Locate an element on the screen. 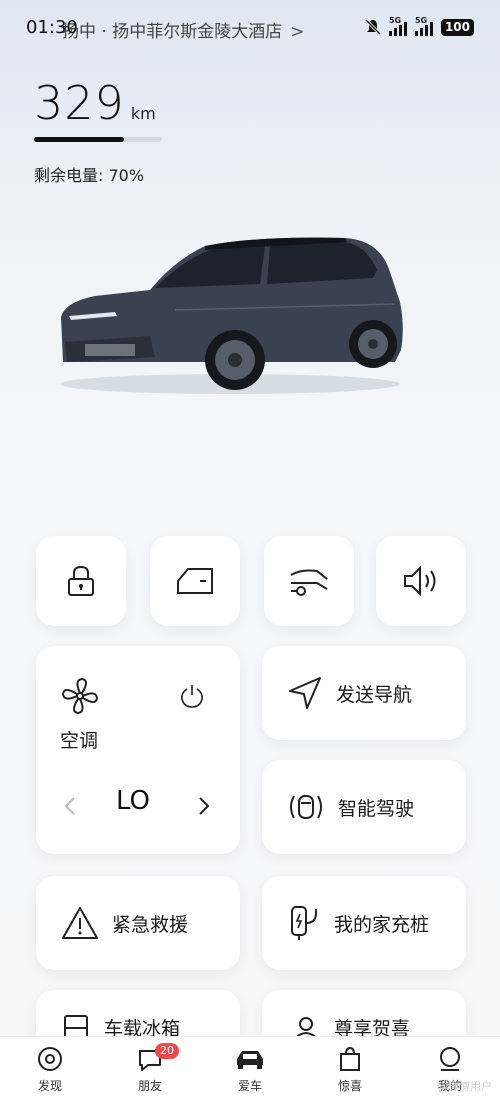 This screenshot has width=500, height=1100. horn-button is located at coordinates (421, 581).